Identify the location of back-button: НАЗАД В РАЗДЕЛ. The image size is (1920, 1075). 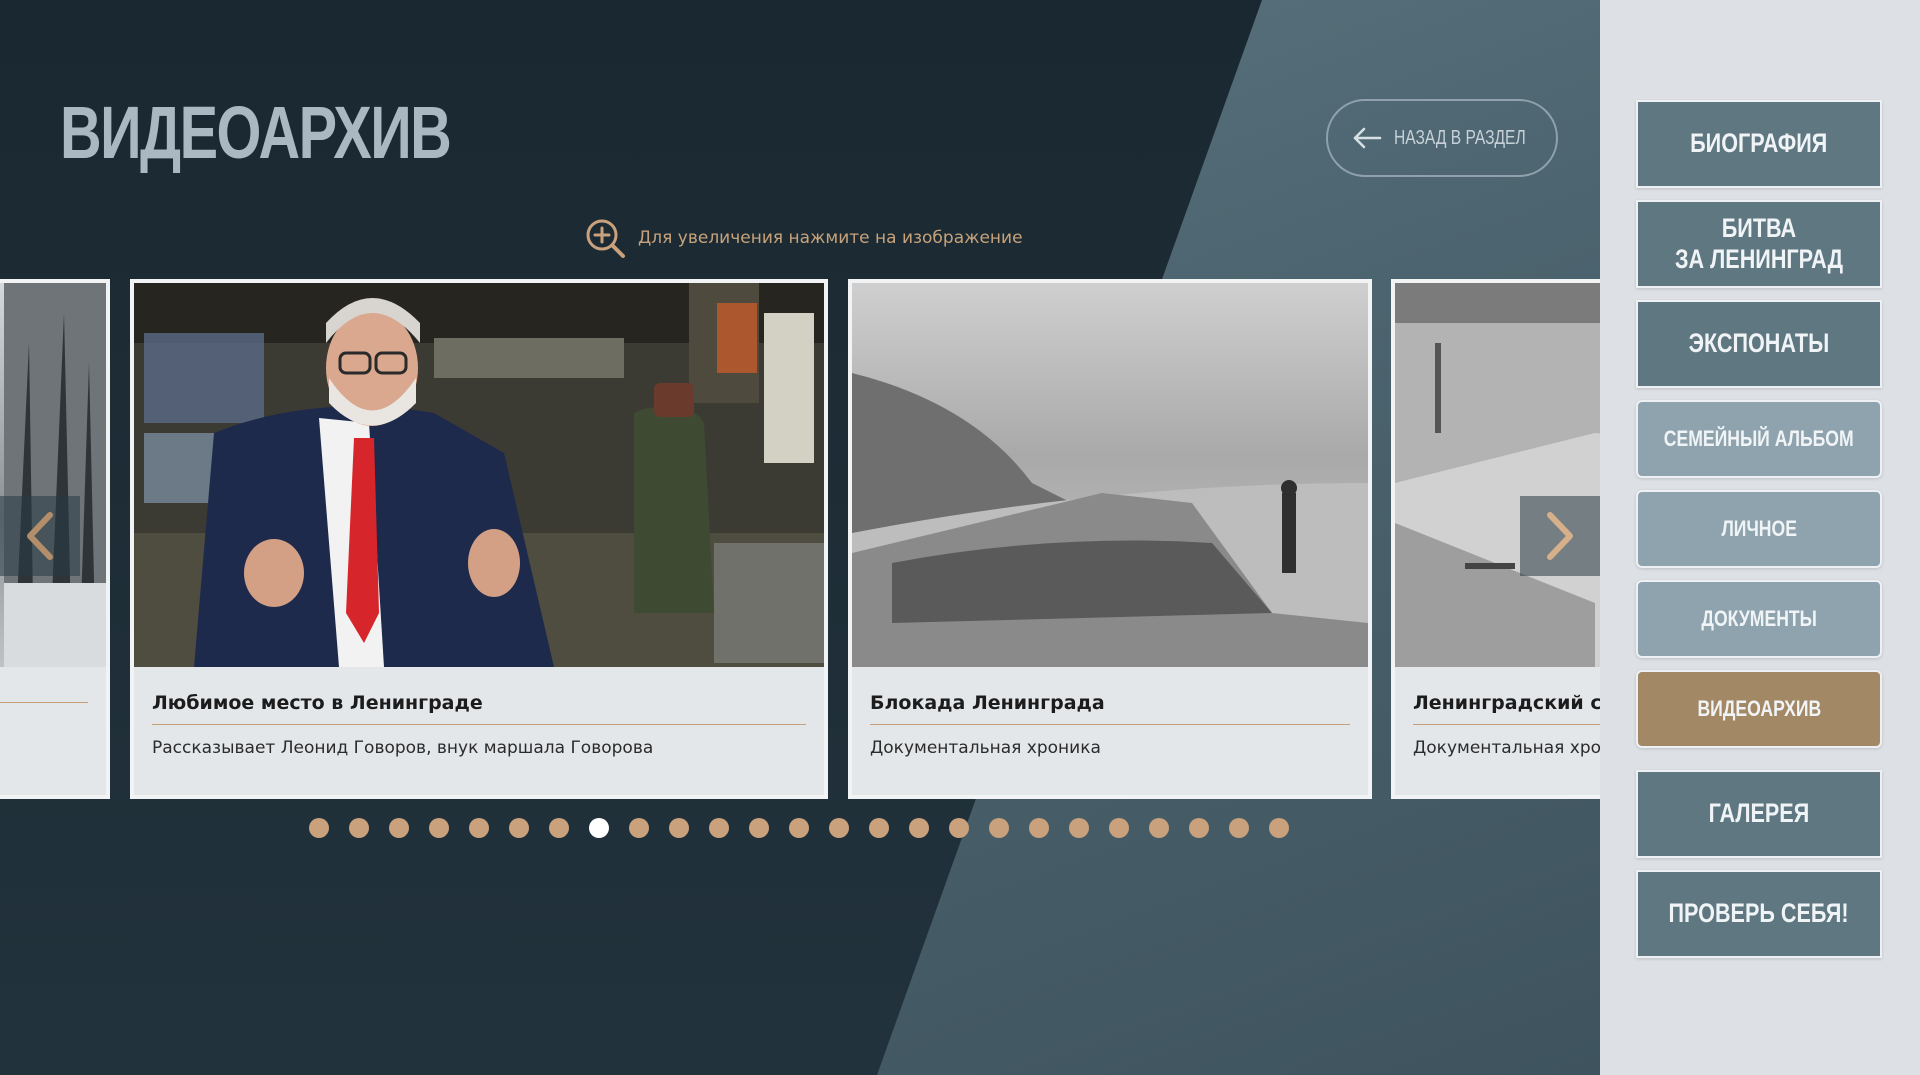
(1442, 138).